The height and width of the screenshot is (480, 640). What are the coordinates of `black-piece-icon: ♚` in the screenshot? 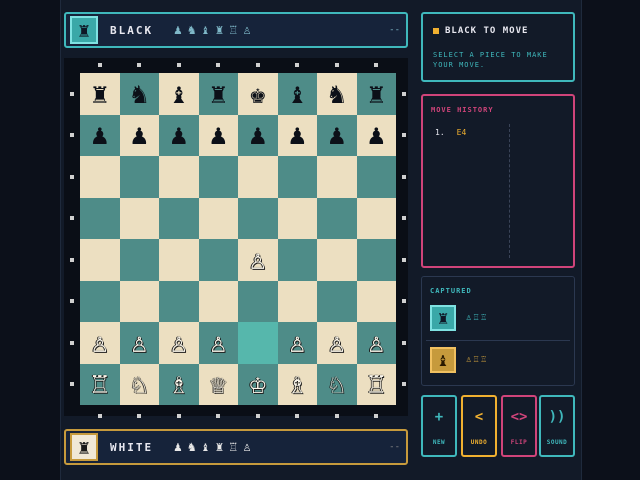 It's located at (257, 93).